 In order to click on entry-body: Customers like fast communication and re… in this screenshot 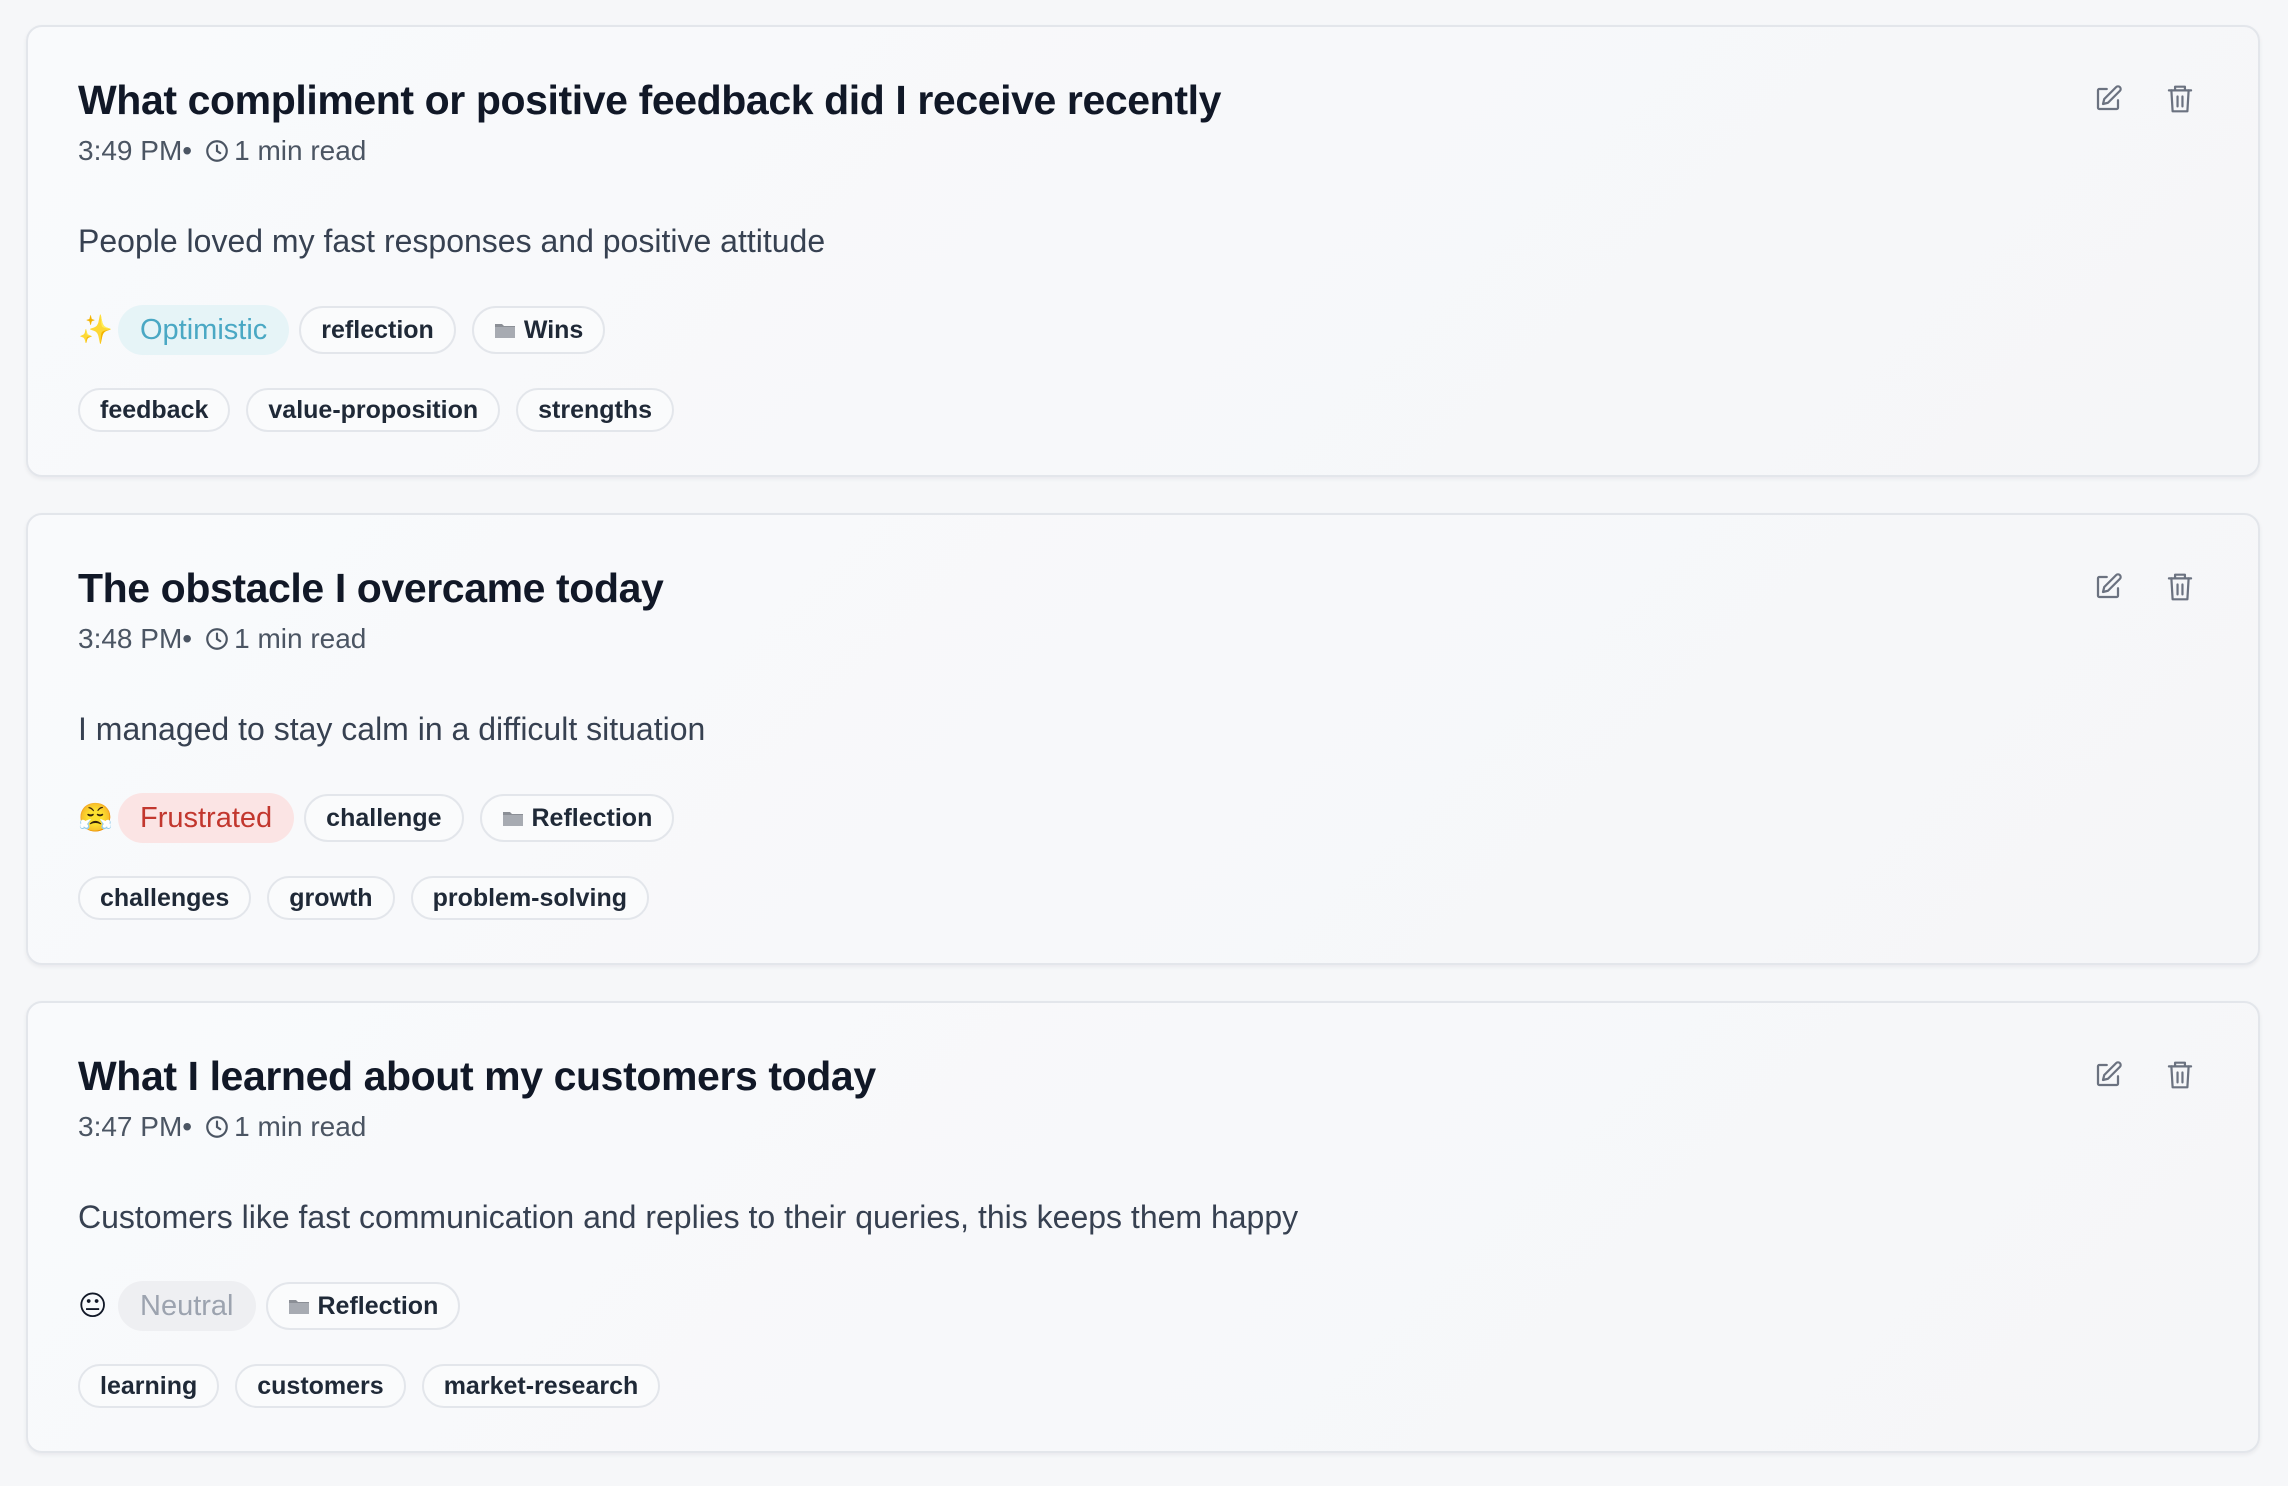, I will do `click(688, 1217)`.